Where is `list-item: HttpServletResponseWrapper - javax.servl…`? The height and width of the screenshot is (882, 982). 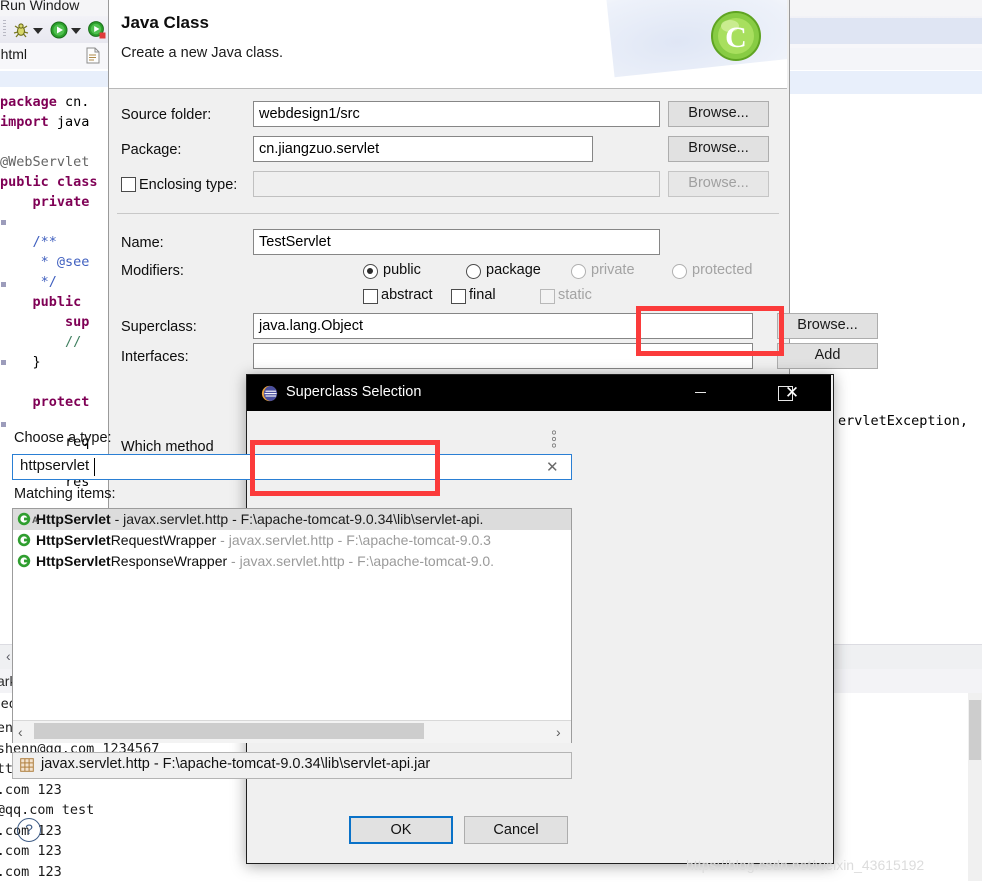 list-item: HttpServletResponseWrapper - javax.servl… is located at coordinates (292, 561).